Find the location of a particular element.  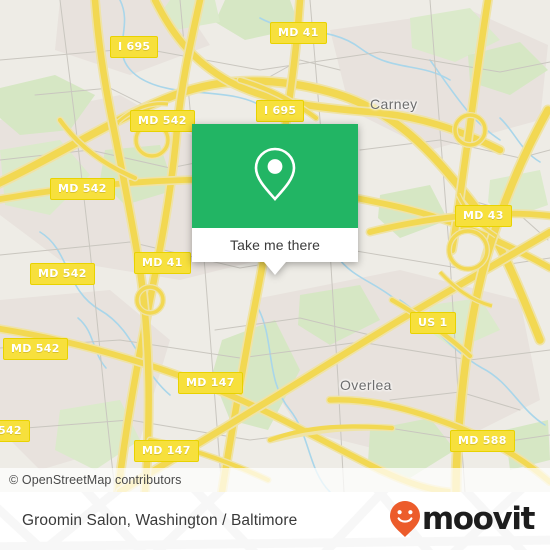

attribution-text: © OpenStreetMap contributors is located at coordinates (95, 480).